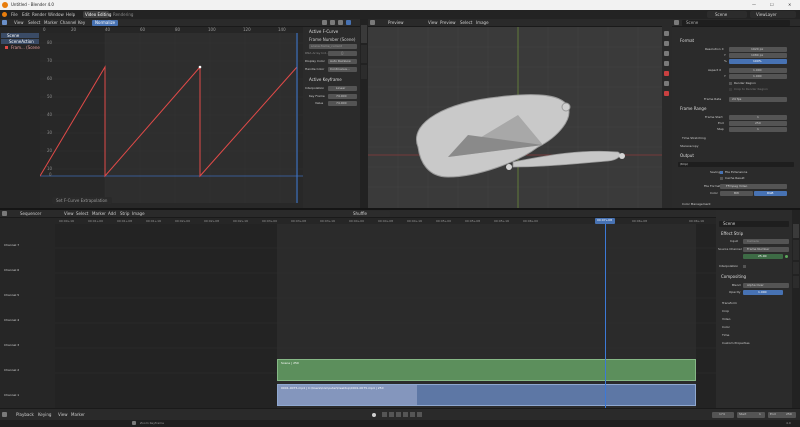 This screenshot has width=800, height=427. Describe the element at coordinates (758, 99) in the screenshot. I see `frame-rate-select: 24 fps` at that location.